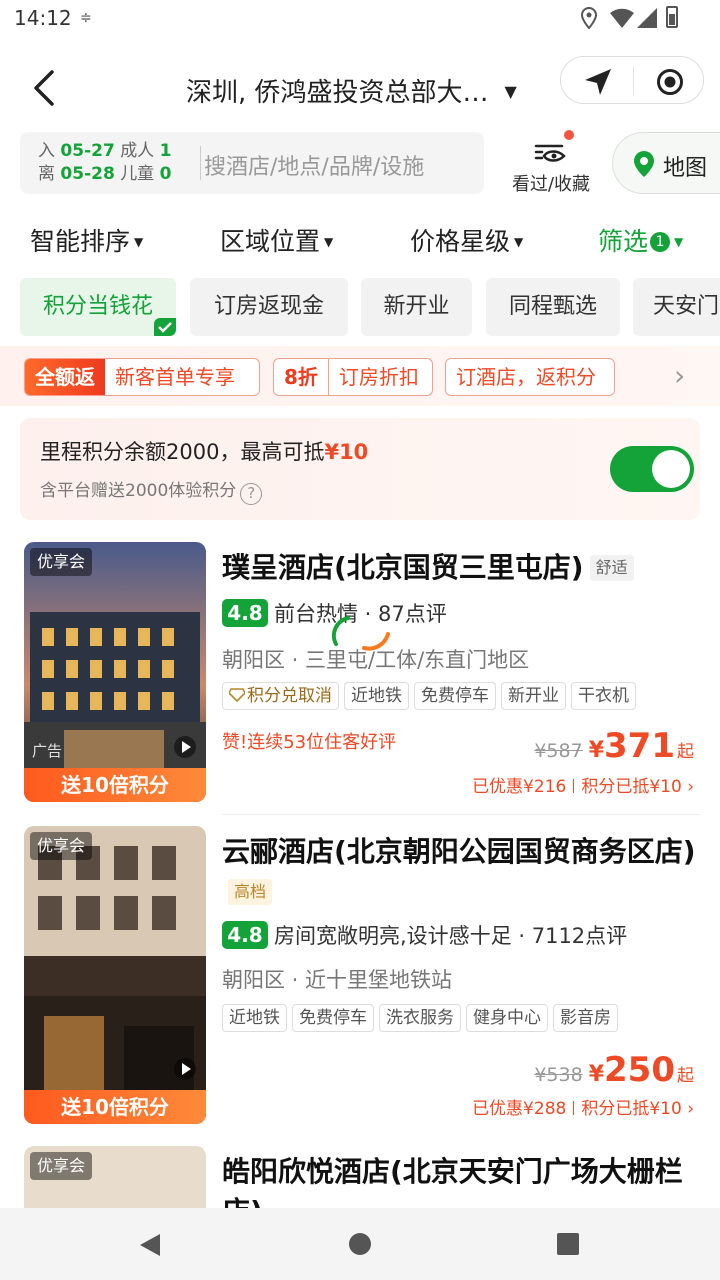 The width and height of the screenshot is (720, 1280). Describe the element at coordinates (670, 82) in the screenshot. I see `target-icon` at that location.